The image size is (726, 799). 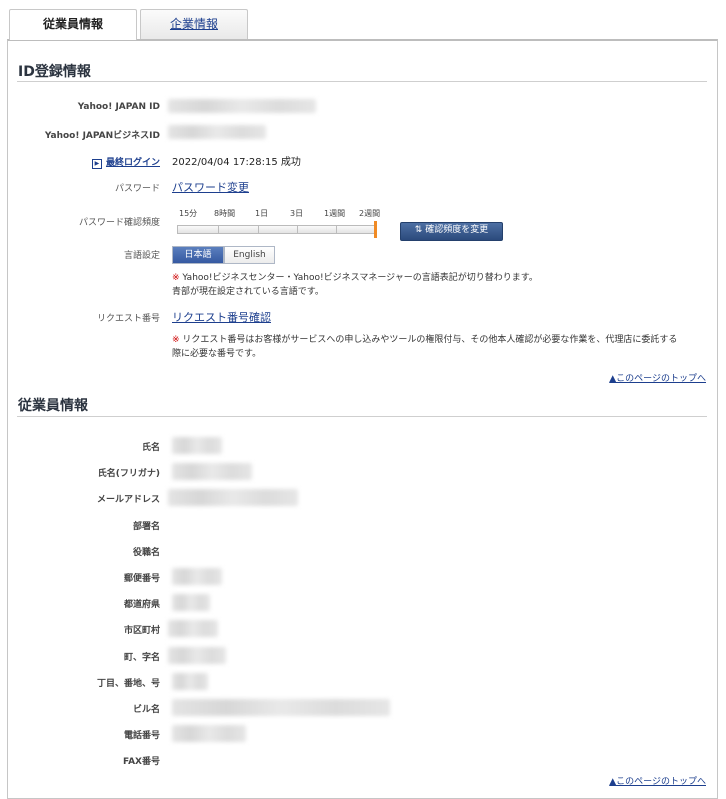 I want to click on employee-field-label: 氏名(フリガナ), so click(x=128, y=474).